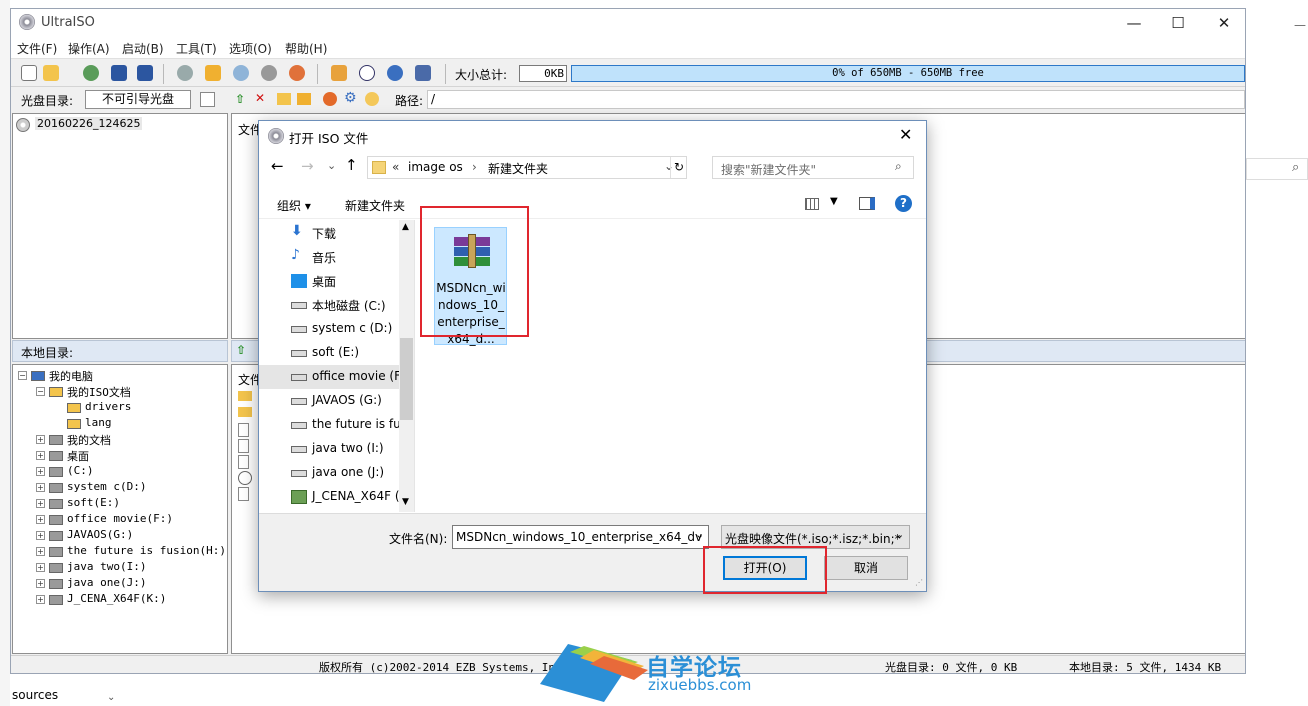 This screenshot has height=706, width=1308. I want to click on menu-file: 文件(F), so click(37, 48).